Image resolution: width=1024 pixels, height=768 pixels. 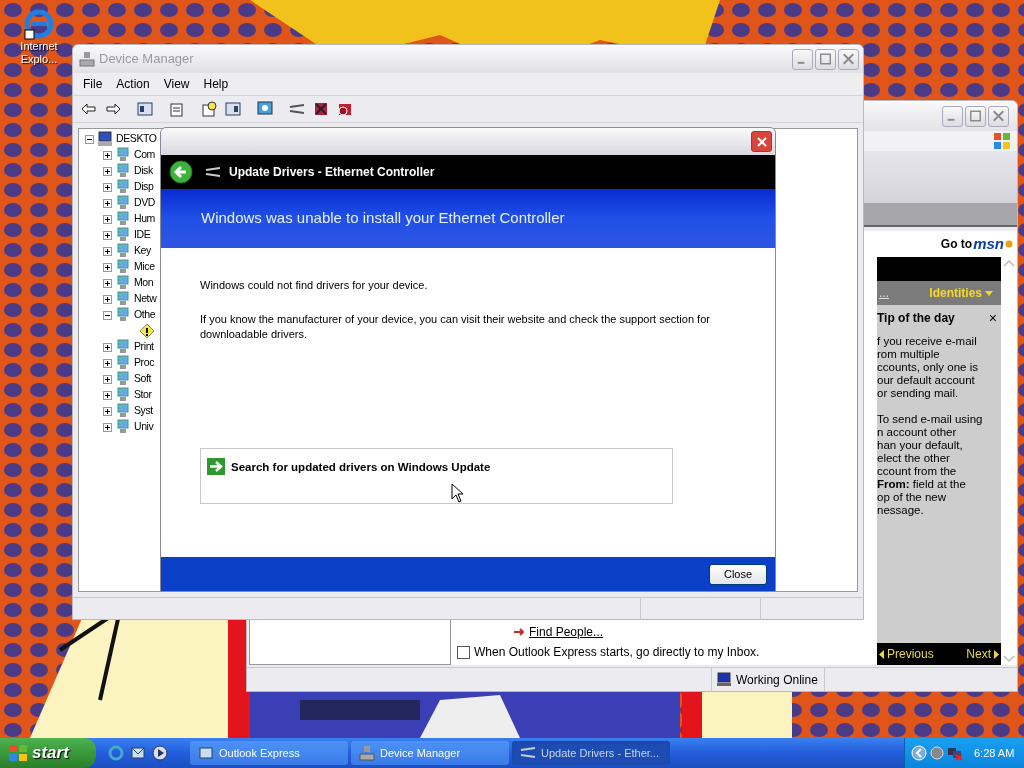 I want to click on help-icon, so click(x=209, y=109).